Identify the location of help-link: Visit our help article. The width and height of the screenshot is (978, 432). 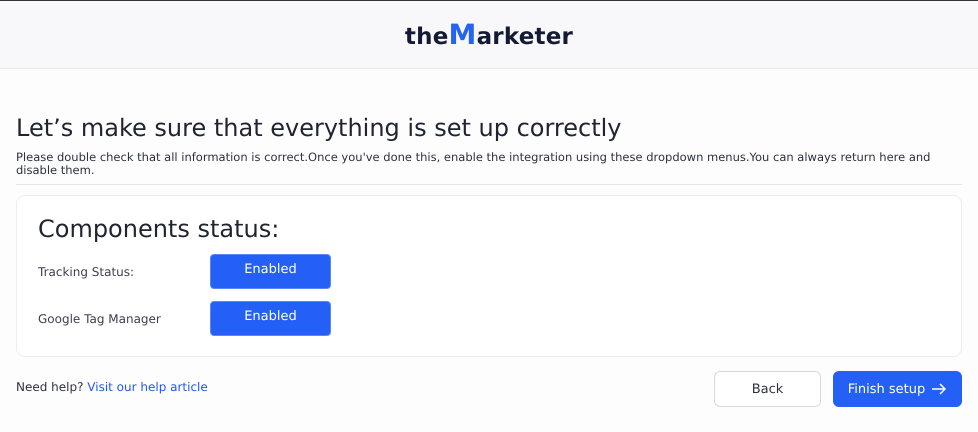
(147, 387).